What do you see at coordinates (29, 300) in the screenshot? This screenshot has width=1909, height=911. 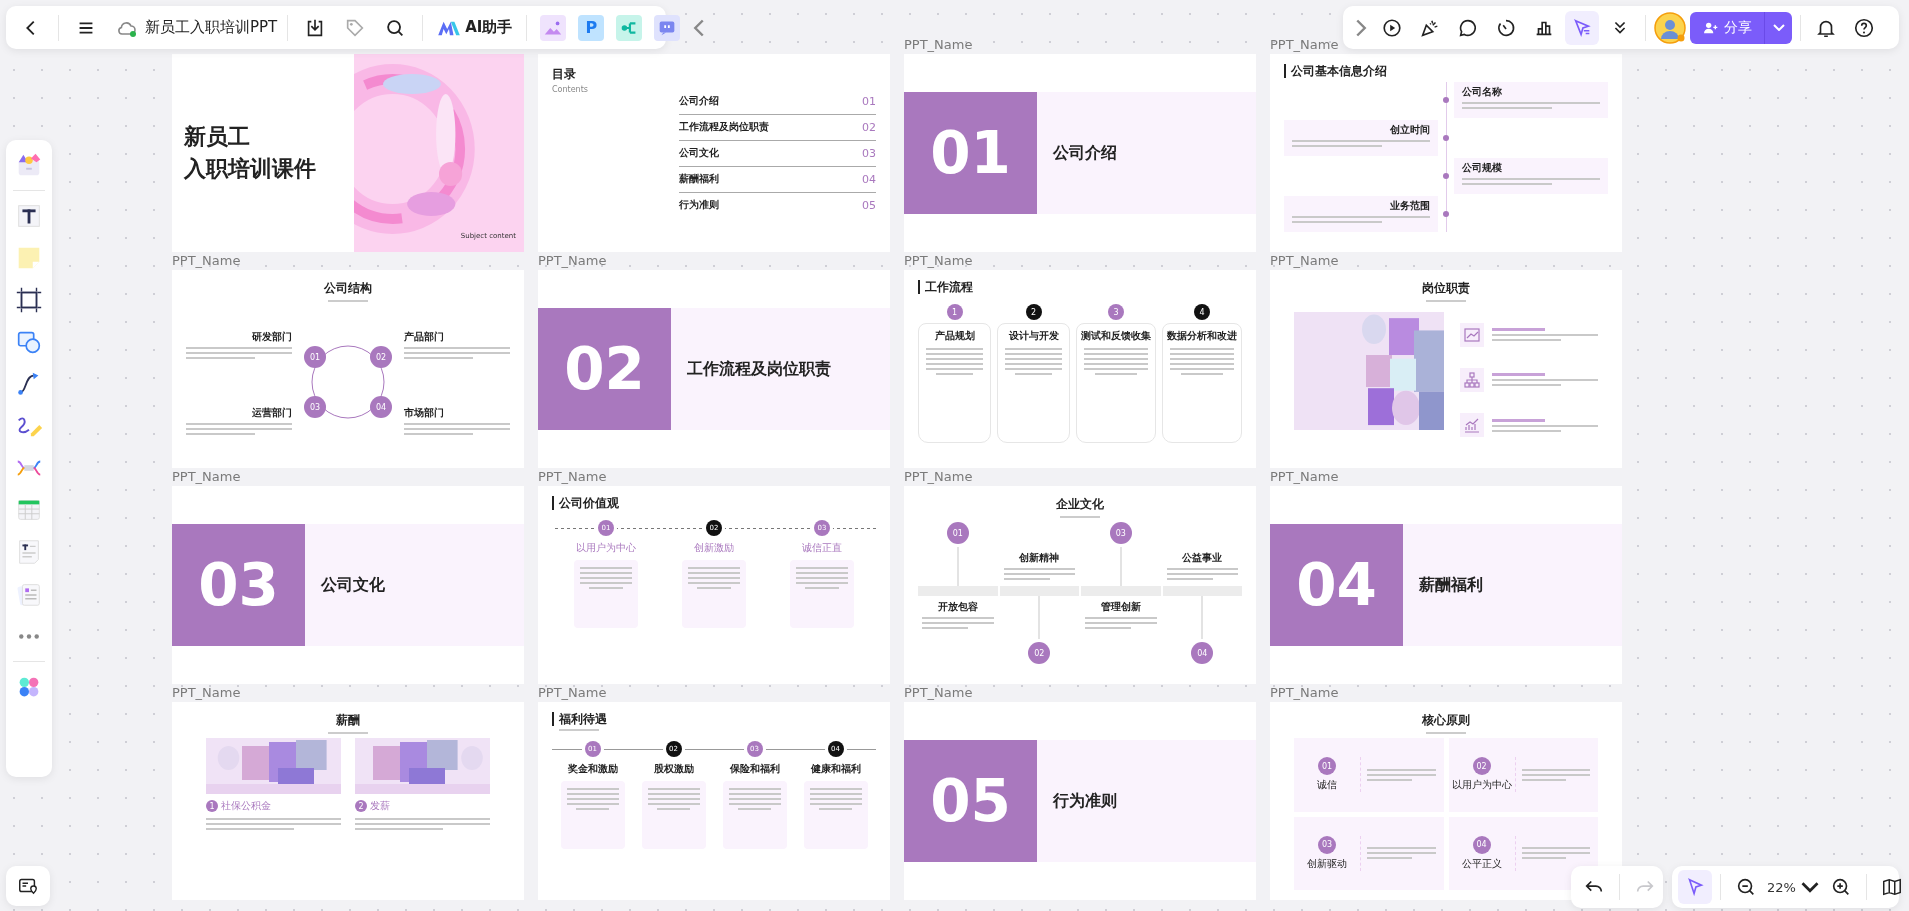 I see `frame-icon` at bounding box center [29, 300].